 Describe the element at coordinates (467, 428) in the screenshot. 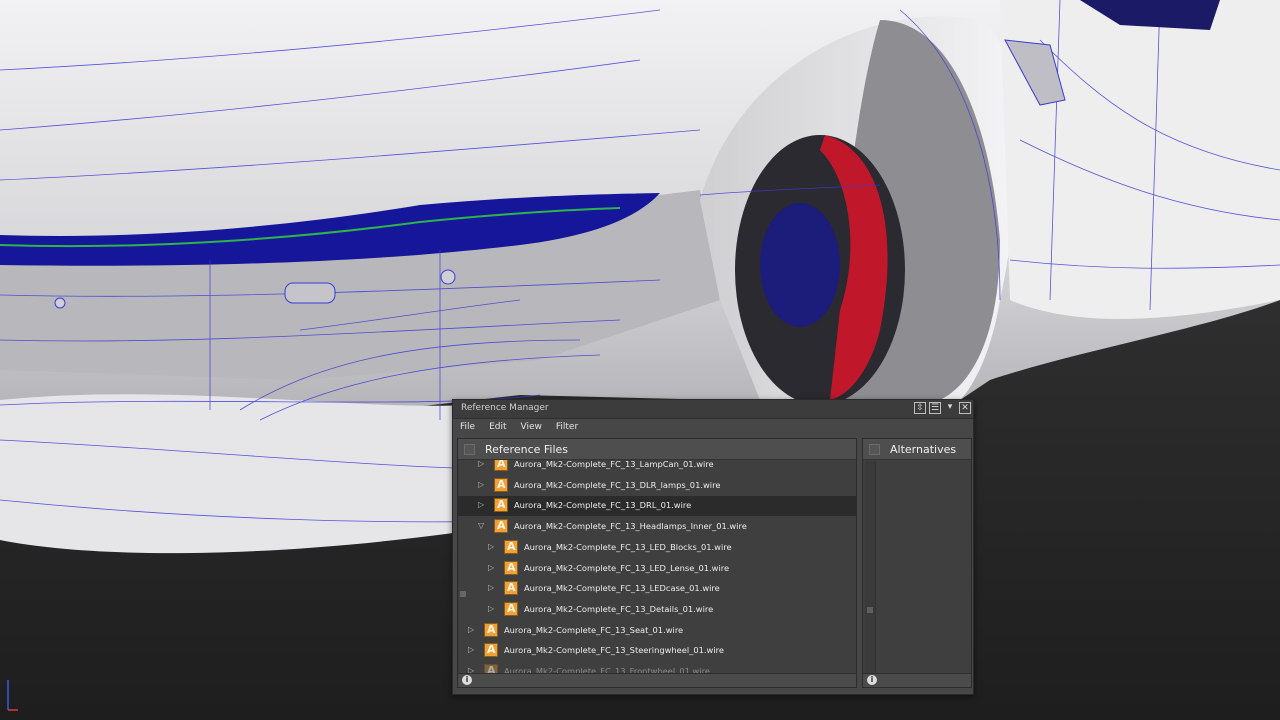

I see `menu-file: File` at that location.